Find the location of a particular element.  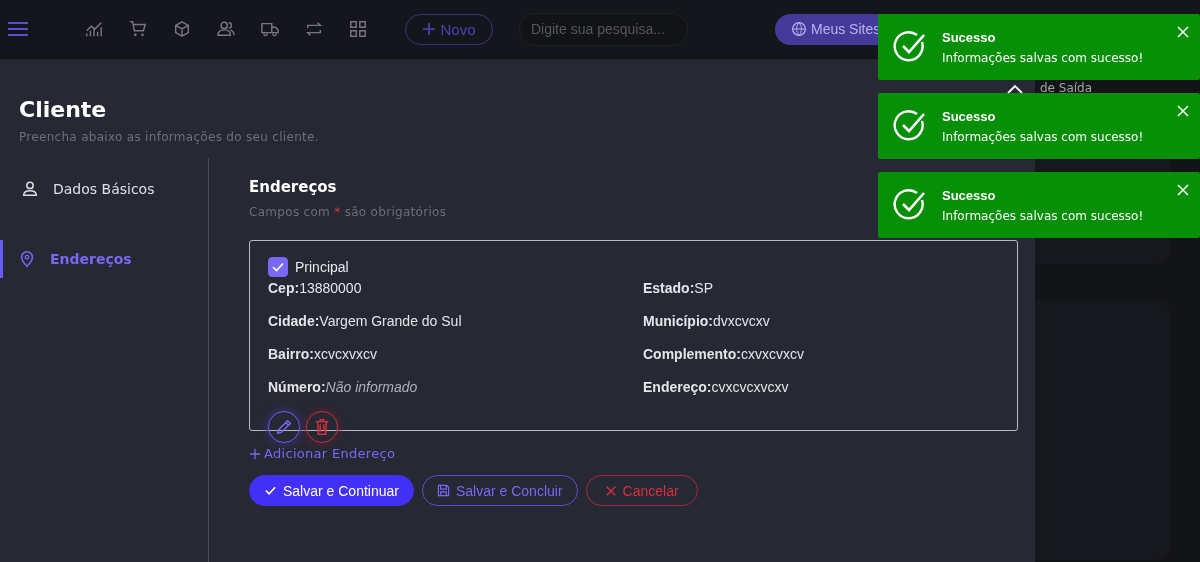

address-field: Número:Não informado is located at coordinates (455, 387).